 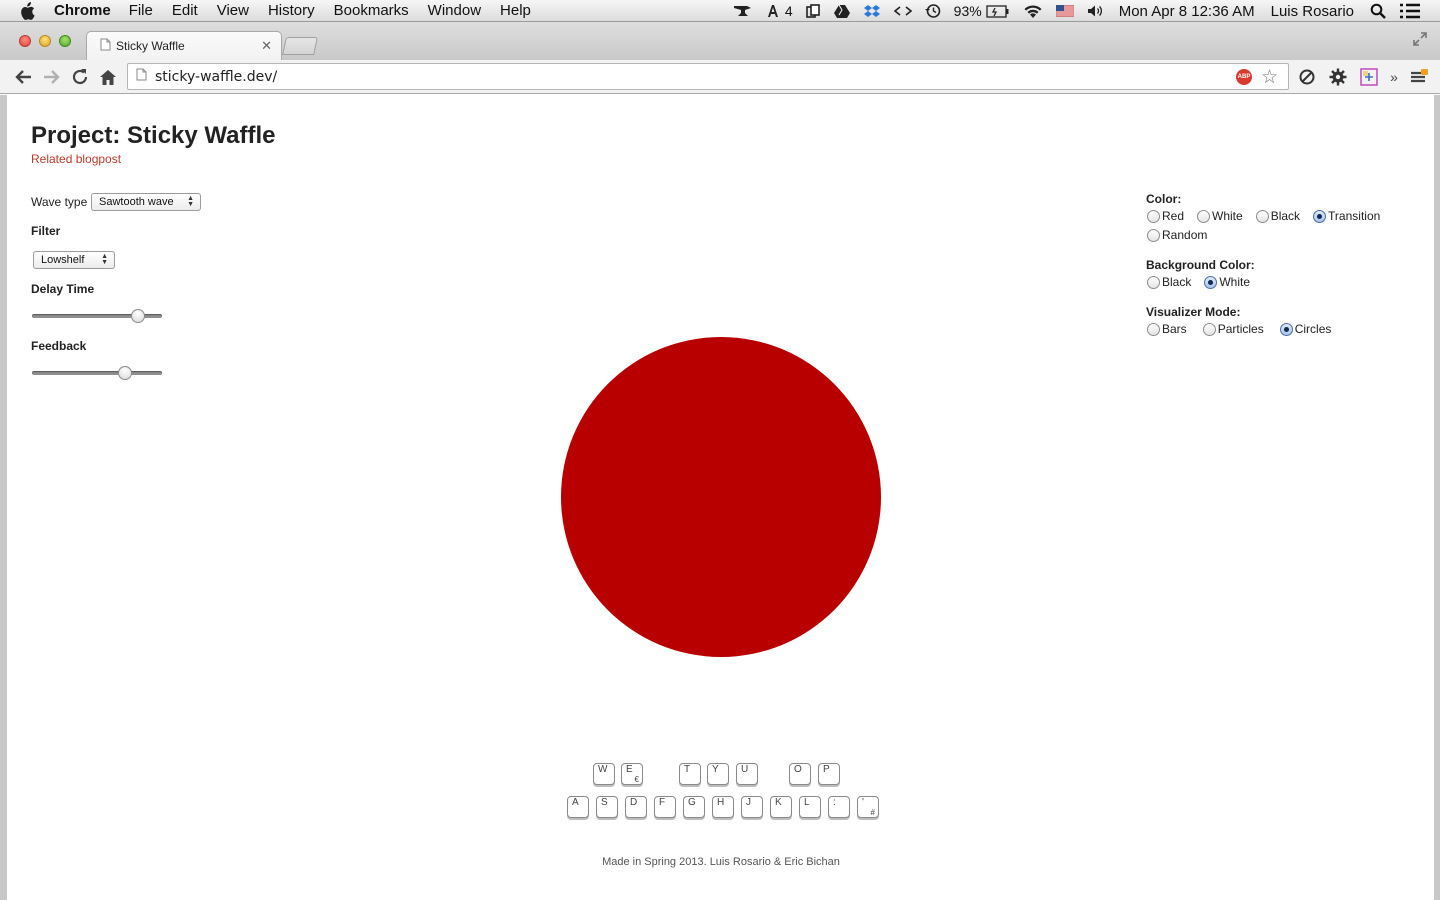 I want to click on tab-close-icon: ✕, so click(x=266, y=46).